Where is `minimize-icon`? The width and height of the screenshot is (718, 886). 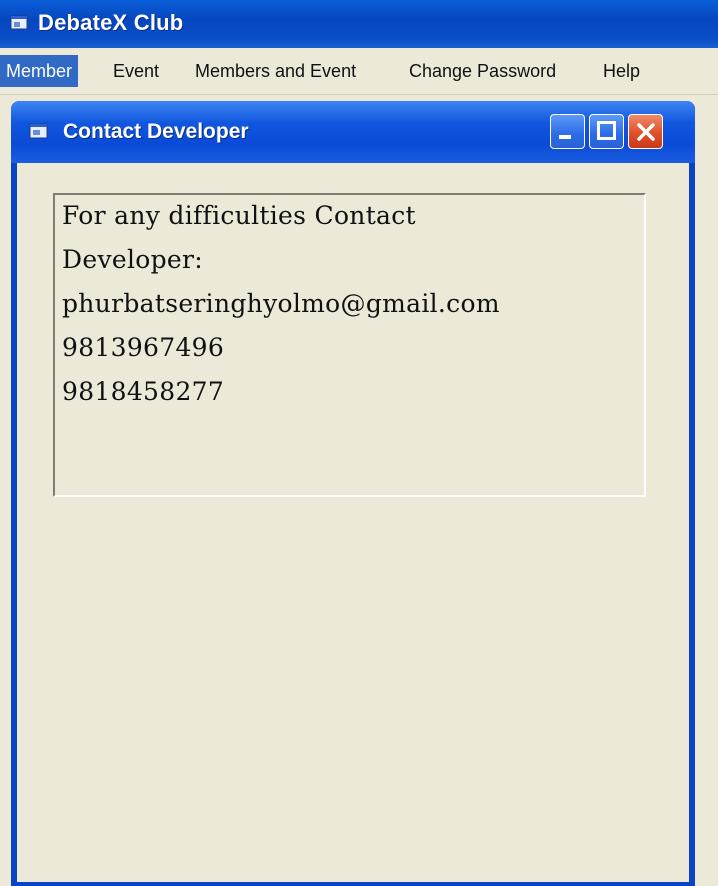 minimize-icon is located at coordinates (565, 137).